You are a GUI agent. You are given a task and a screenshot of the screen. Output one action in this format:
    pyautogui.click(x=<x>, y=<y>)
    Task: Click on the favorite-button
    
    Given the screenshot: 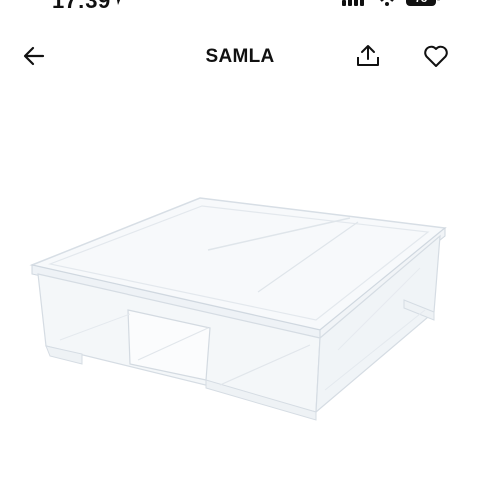 What is the action you would take?
    pyautogui.click(x=436, y=58)
    